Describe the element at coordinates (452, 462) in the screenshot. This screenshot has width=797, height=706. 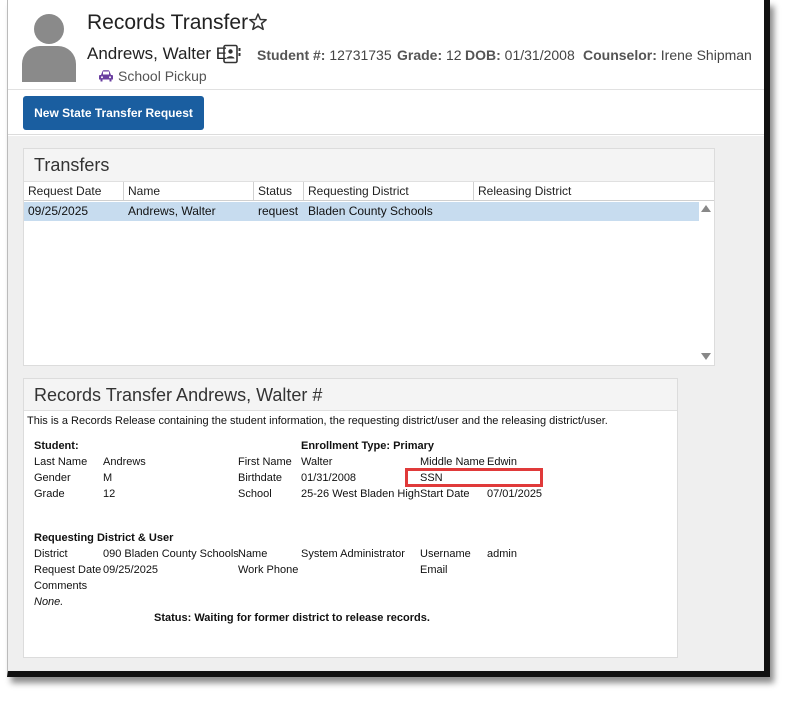
I see `middle-name-label: Middle Name` at that location.